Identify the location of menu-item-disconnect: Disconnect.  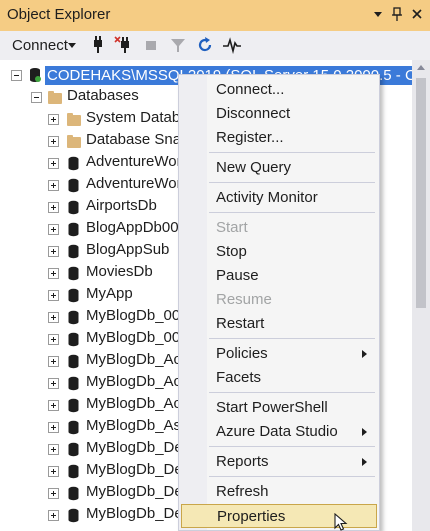
(279, 114).